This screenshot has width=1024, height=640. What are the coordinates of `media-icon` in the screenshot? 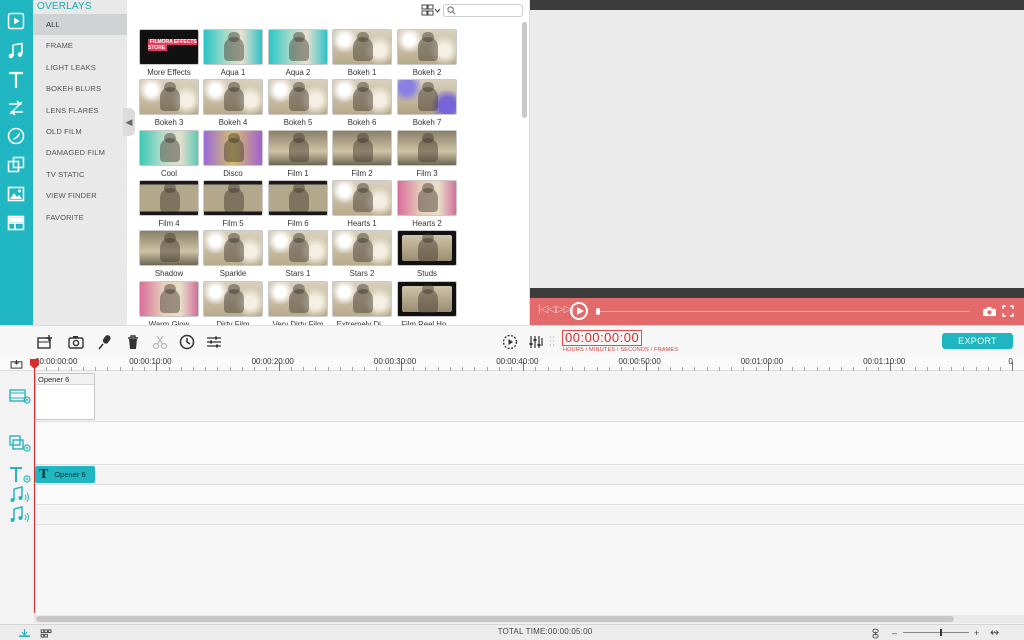 It's located at (16, 21).